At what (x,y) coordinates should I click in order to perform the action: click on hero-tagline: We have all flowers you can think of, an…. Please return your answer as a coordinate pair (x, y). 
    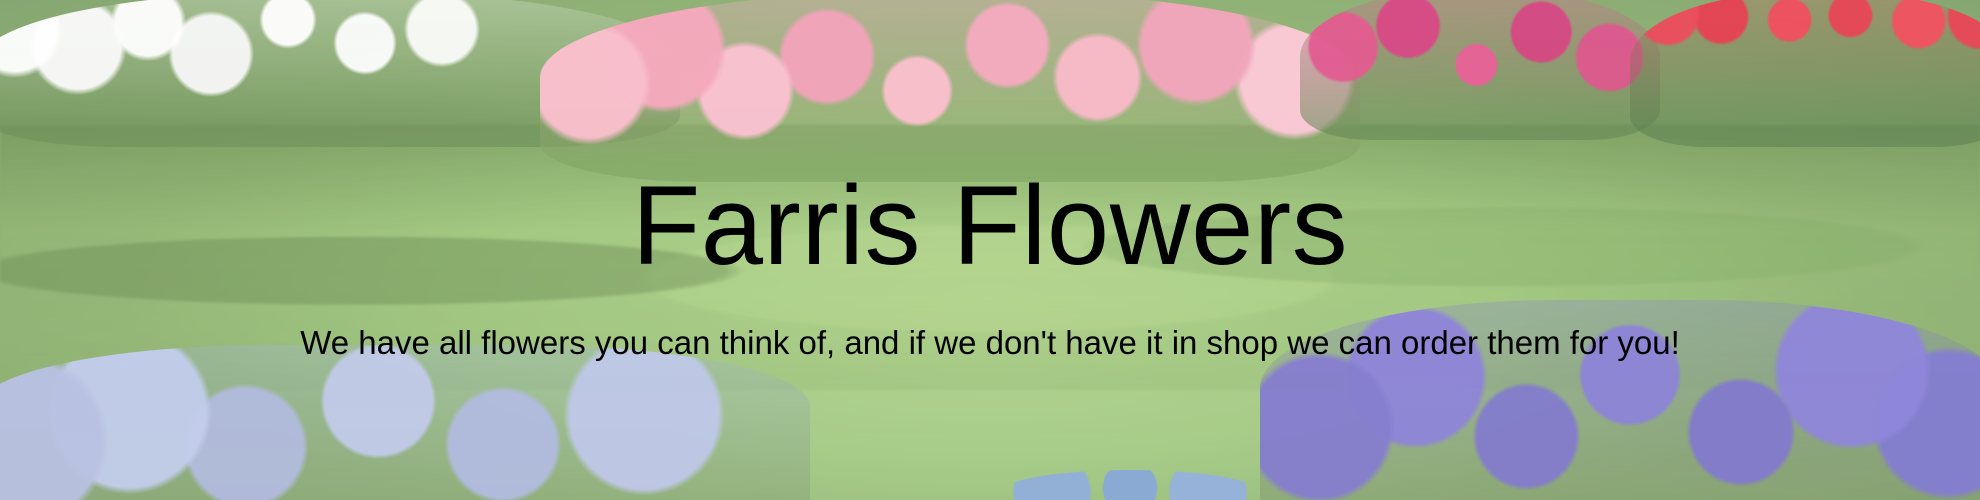
    Looking at the image, I should click on (990, 342).